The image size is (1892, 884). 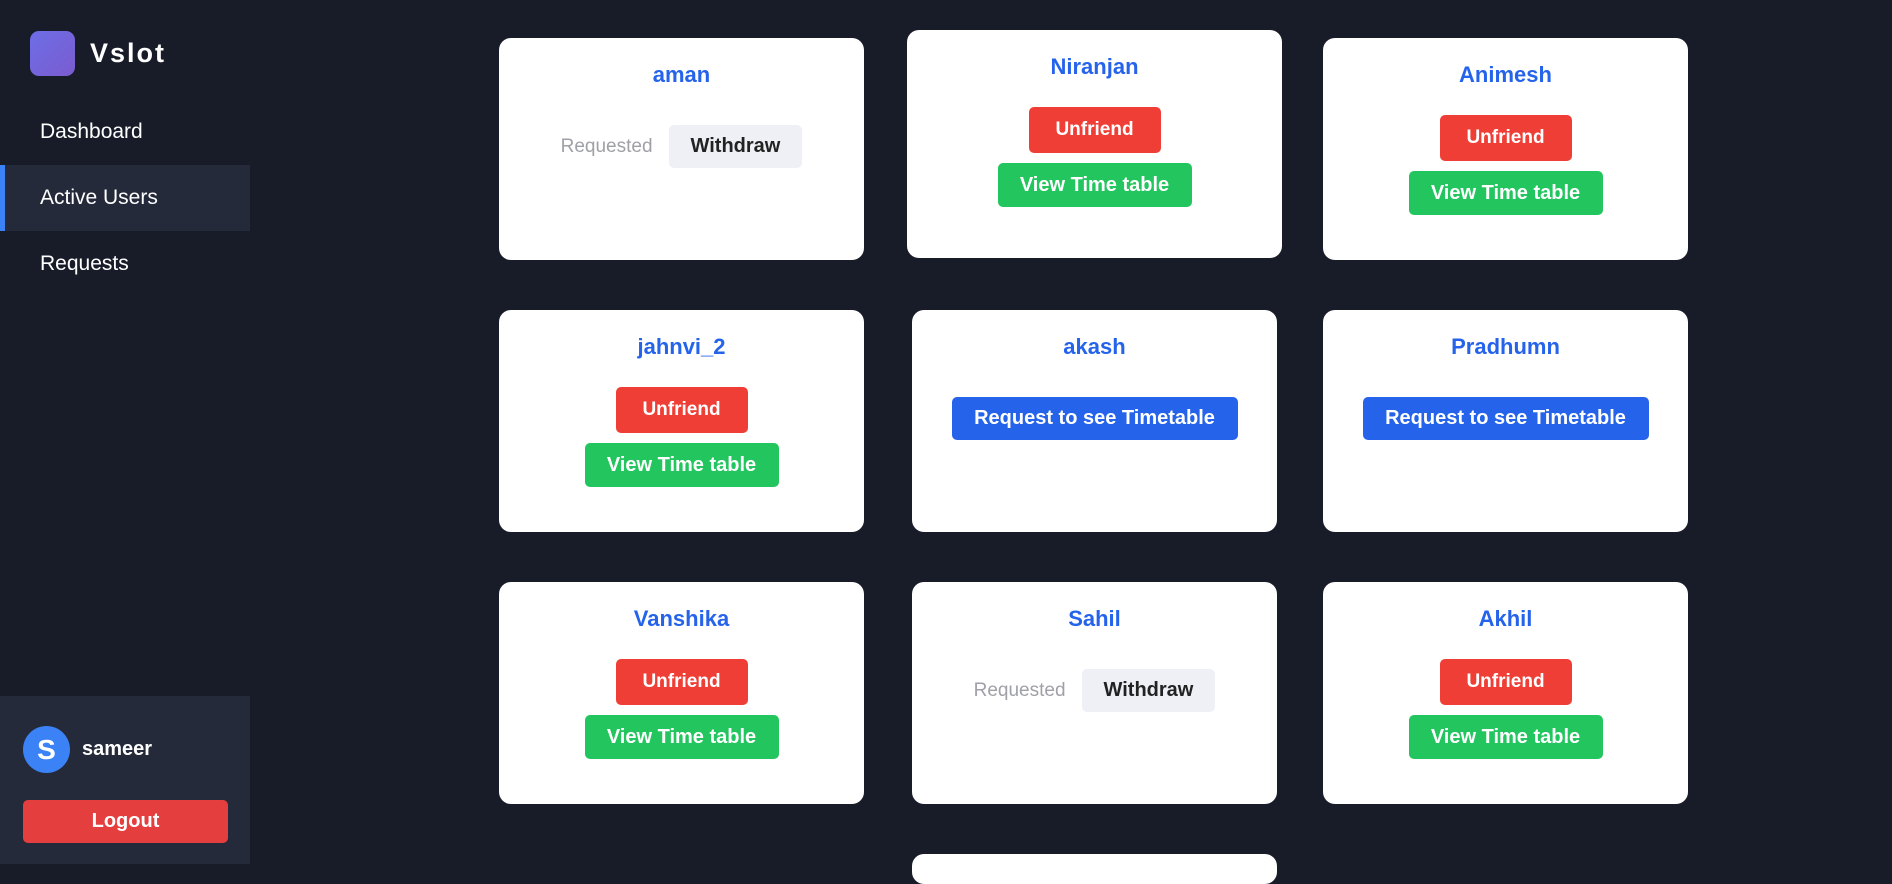 What do you see at coordinates (117, 749) in the screenshot?
I see `username: sameer` at bounding box center [117, 749].